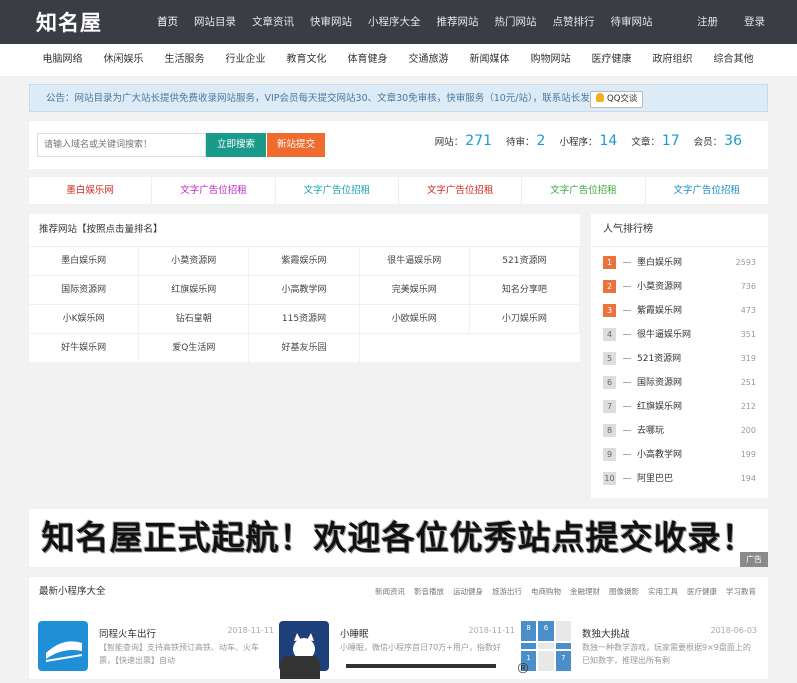 Image resolution: width=797 pixels, height=683 pixels. What do you see at coordinates (367, 60) in the screenshot?
I see `category-item: 体育健身` at bounding box center [367, 60].